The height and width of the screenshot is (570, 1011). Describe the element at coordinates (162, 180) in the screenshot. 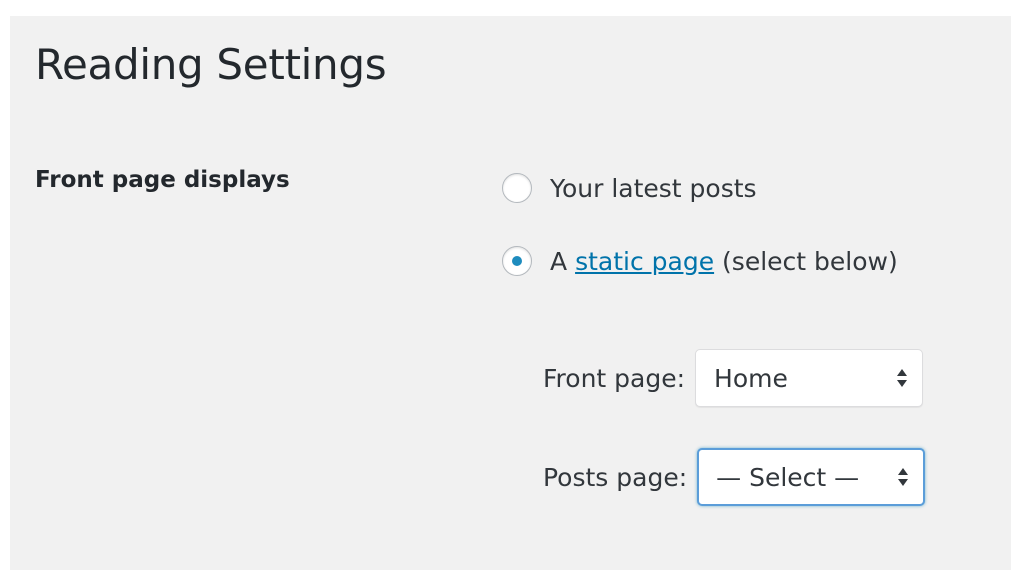

I see `front-page-displays-label: Front page displays` at that location.